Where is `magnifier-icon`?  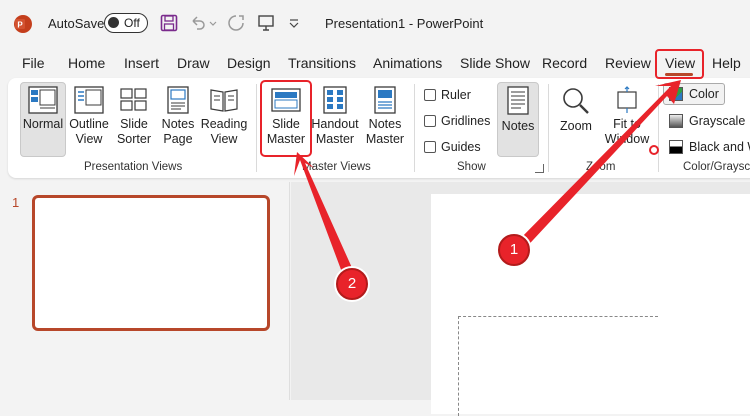
magnifier-icon is located at coordinates (576, 101).